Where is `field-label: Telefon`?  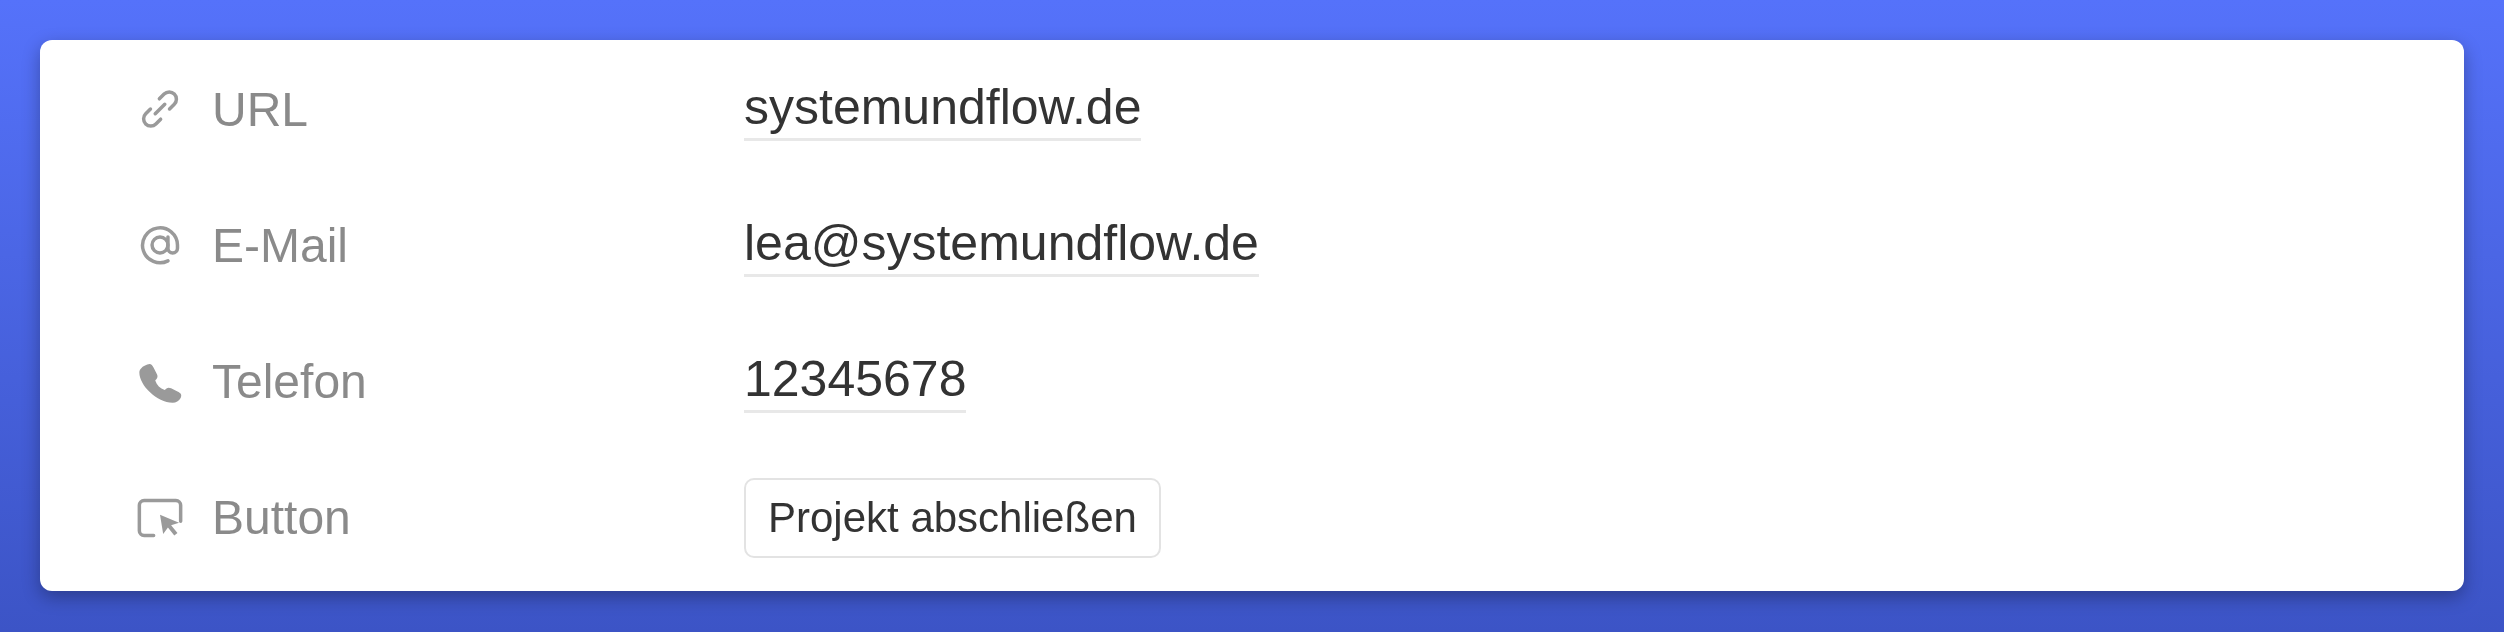 field-label: Telefon is located at coordinates (289, 382).